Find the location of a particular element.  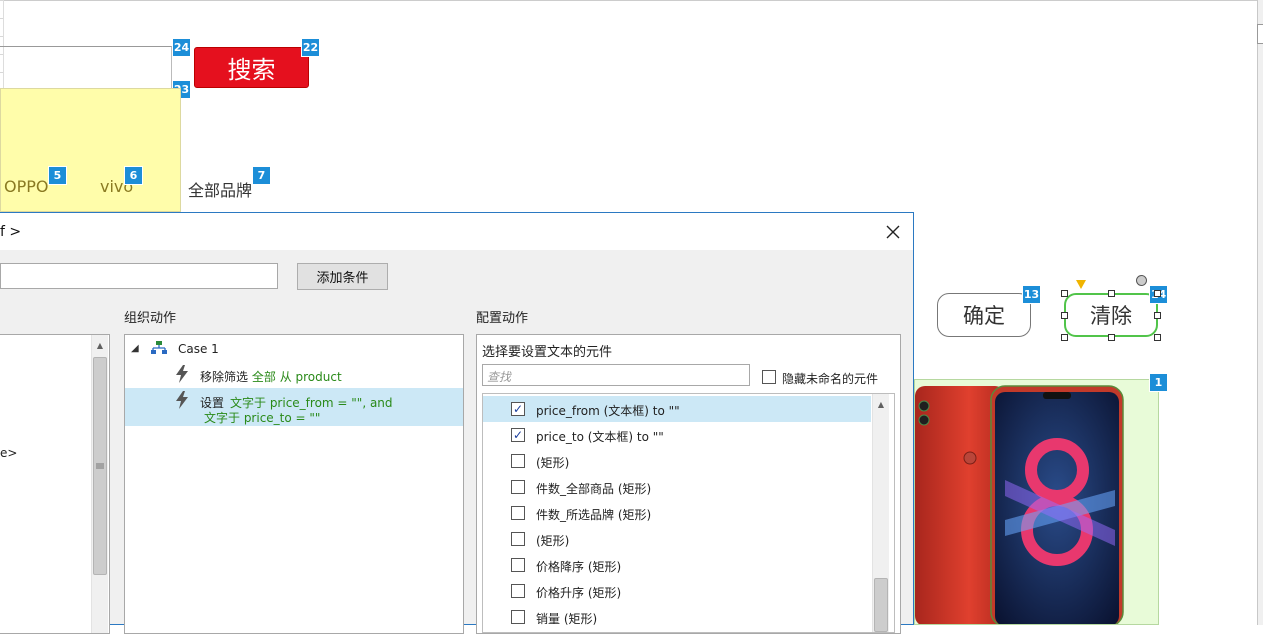

widget-row: 价格升序 (矩形) is located at coordinates (677, 591).